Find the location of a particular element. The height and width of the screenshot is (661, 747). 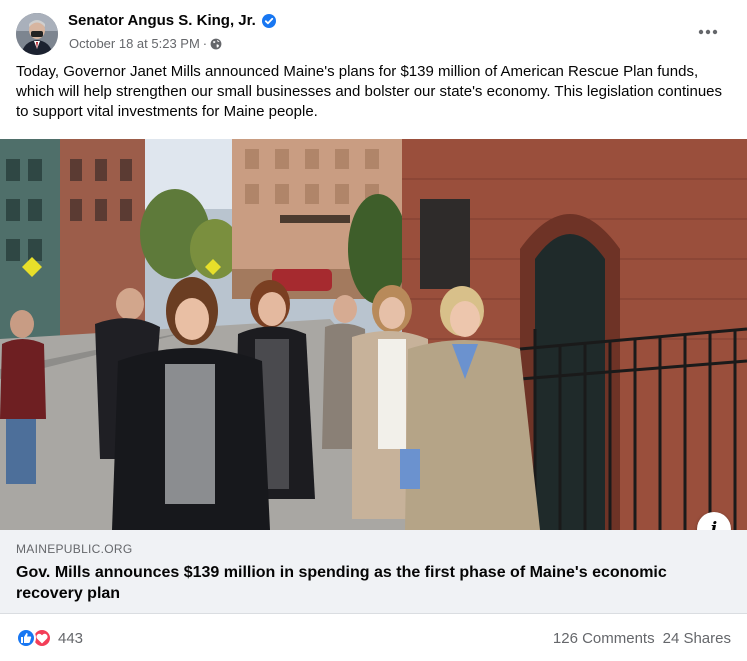

reactions-summary: 443 is located at coordinates (49, 638).